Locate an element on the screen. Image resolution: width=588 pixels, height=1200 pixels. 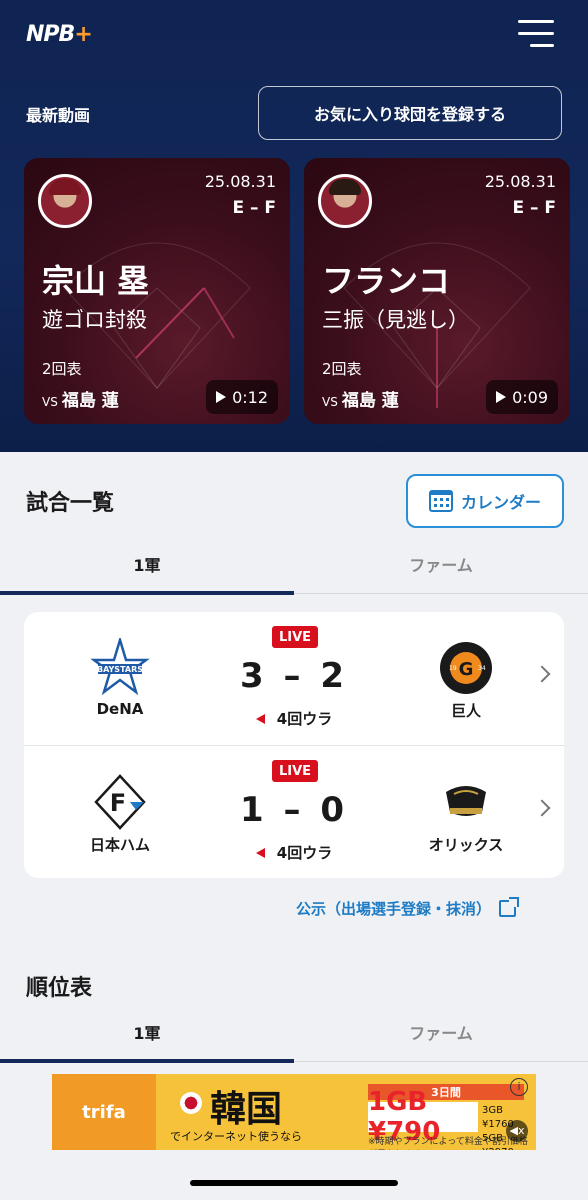
play-duration-button: 0:09 is located at coordinates (522, 397).